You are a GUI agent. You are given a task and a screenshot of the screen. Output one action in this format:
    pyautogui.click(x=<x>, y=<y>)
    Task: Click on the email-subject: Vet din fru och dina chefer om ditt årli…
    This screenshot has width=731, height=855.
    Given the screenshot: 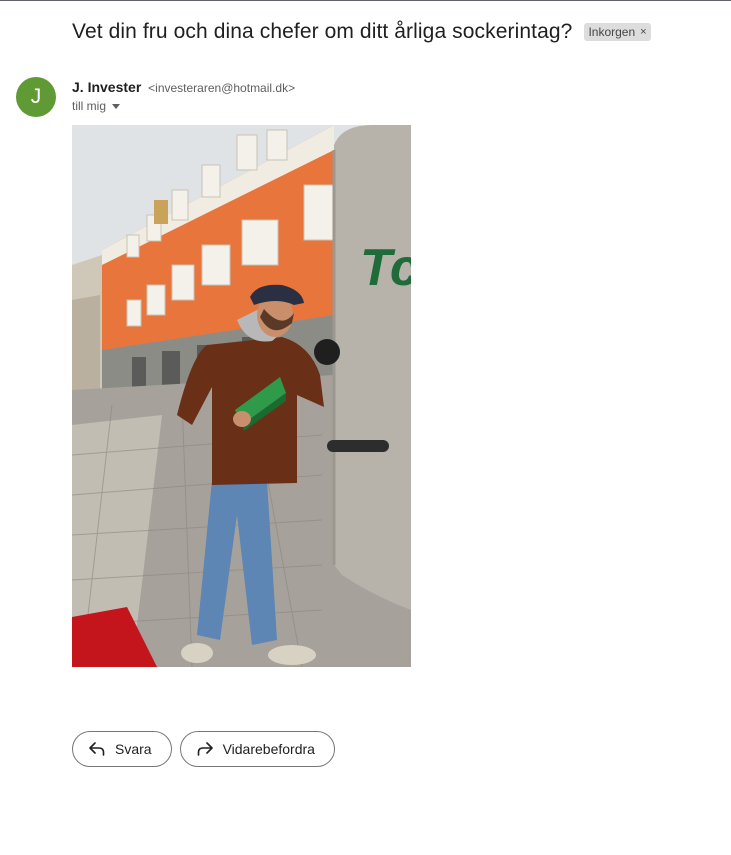 What is the action you would take?
    pyautogui.click(x=322, y=31)
    